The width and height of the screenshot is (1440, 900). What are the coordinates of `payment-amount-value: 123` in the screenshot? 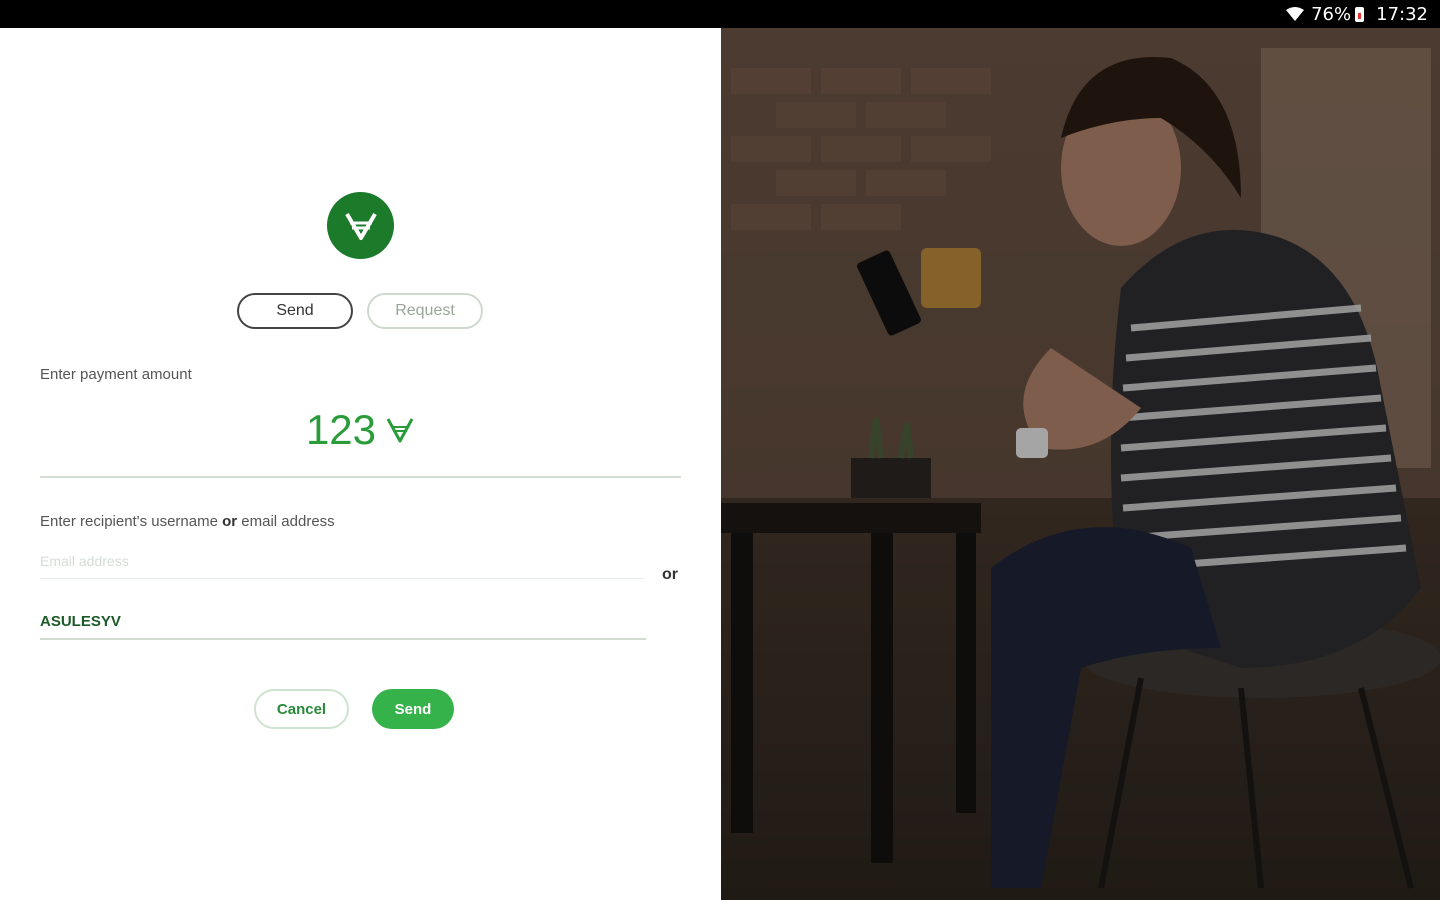 It's located at (341, 429).